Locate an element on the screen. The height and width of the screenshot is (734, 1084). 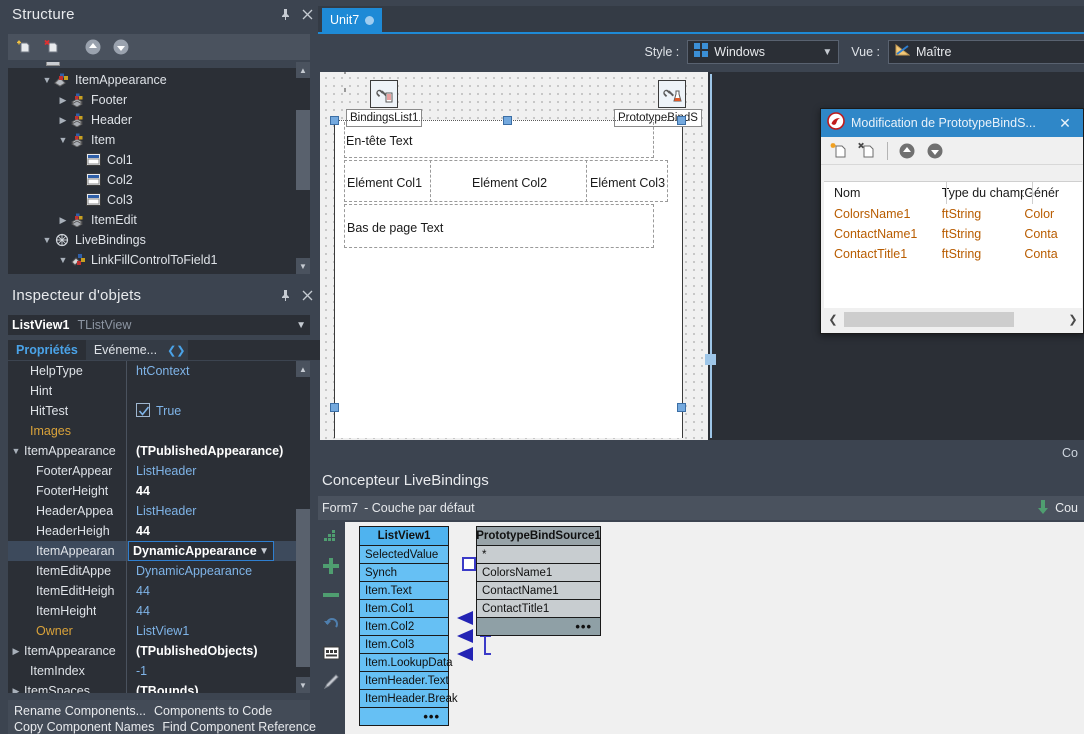
inspector-row-itemappearance: ▼ ItemAppearance (TPublishedAppearance) is located at coordinates (152, 451).